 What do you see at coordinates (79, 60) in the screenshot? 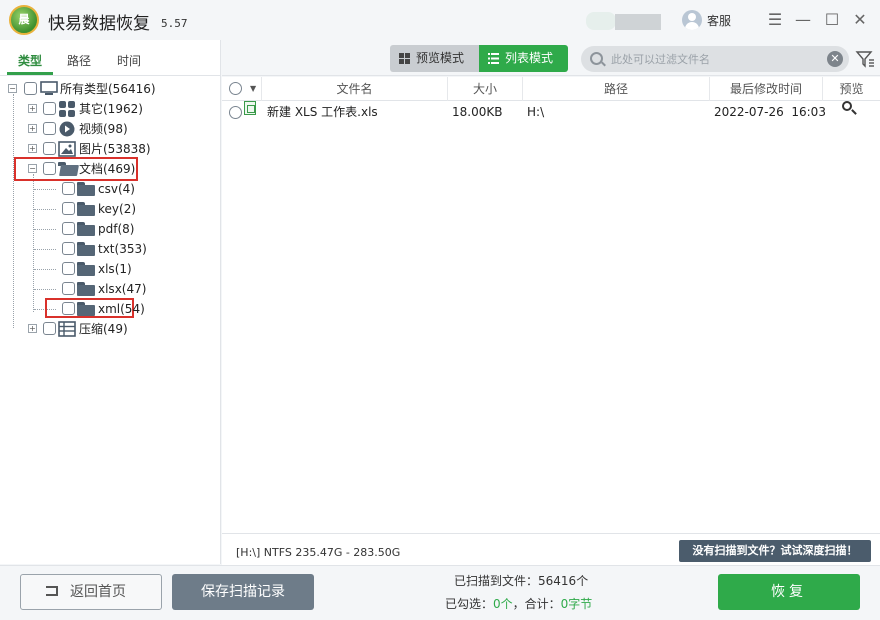
I see `tab-path: 路径` at bounding box center [79, 60].